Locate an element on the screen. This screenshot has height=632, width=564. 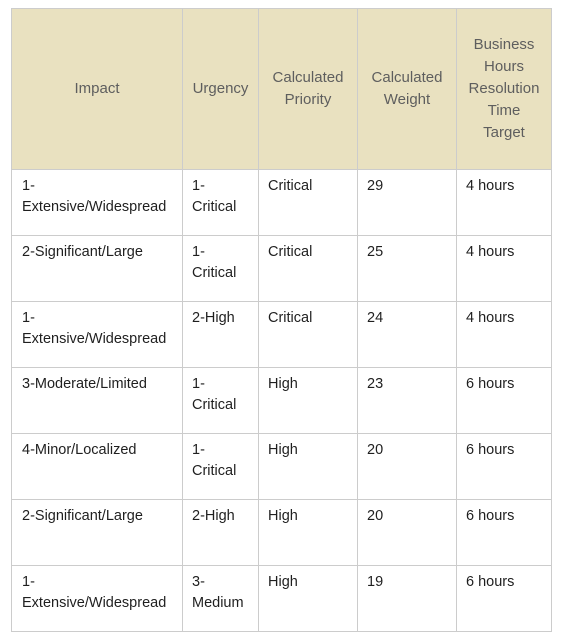
column-header-calculated-priority: Calculated Priority is located at coordinates (308, 89).